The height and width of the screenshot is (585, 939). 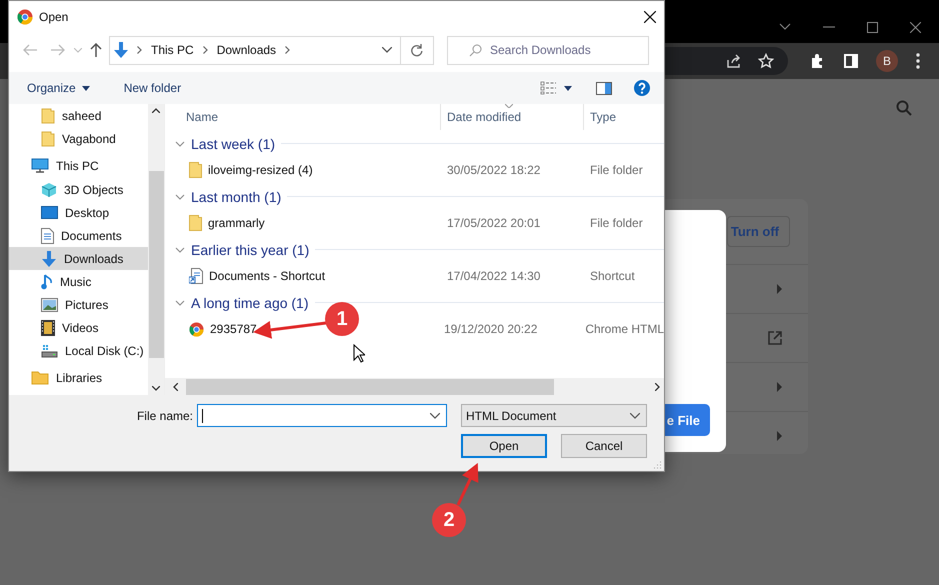 What do you see at coordinates (359, 353) in the screenshot?
I see `mouse-pointer-icon` at bounding box center [359, 353].